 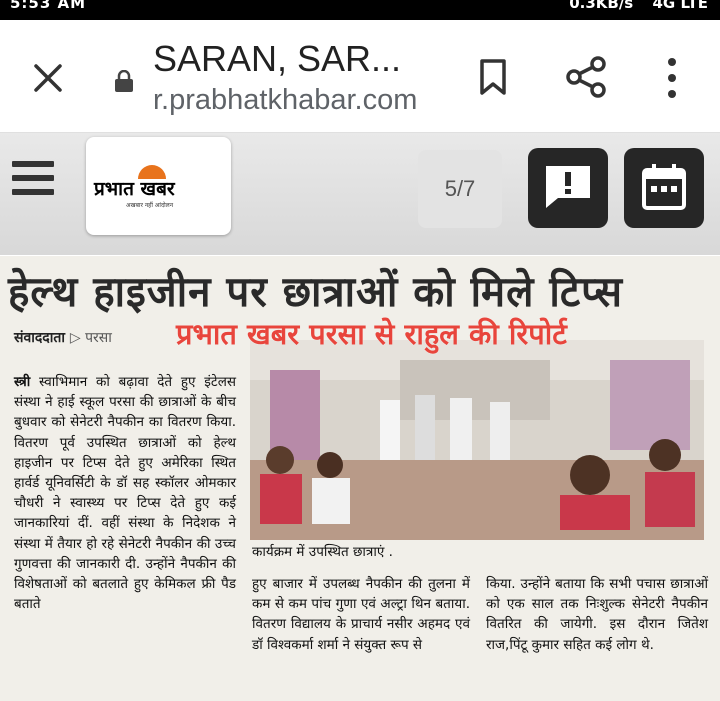 I want to click on network-speed: 0.3KB/s, so click(x=601, y=6).